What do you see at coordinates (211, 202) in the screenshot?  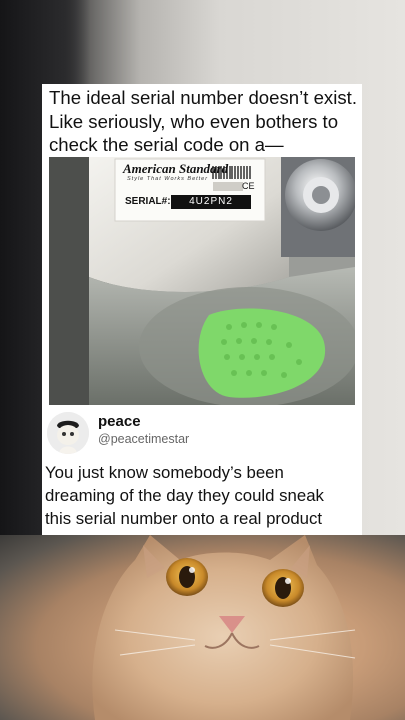 I see `serial-value: 4U2PN2` at bounding box center [211, 202].